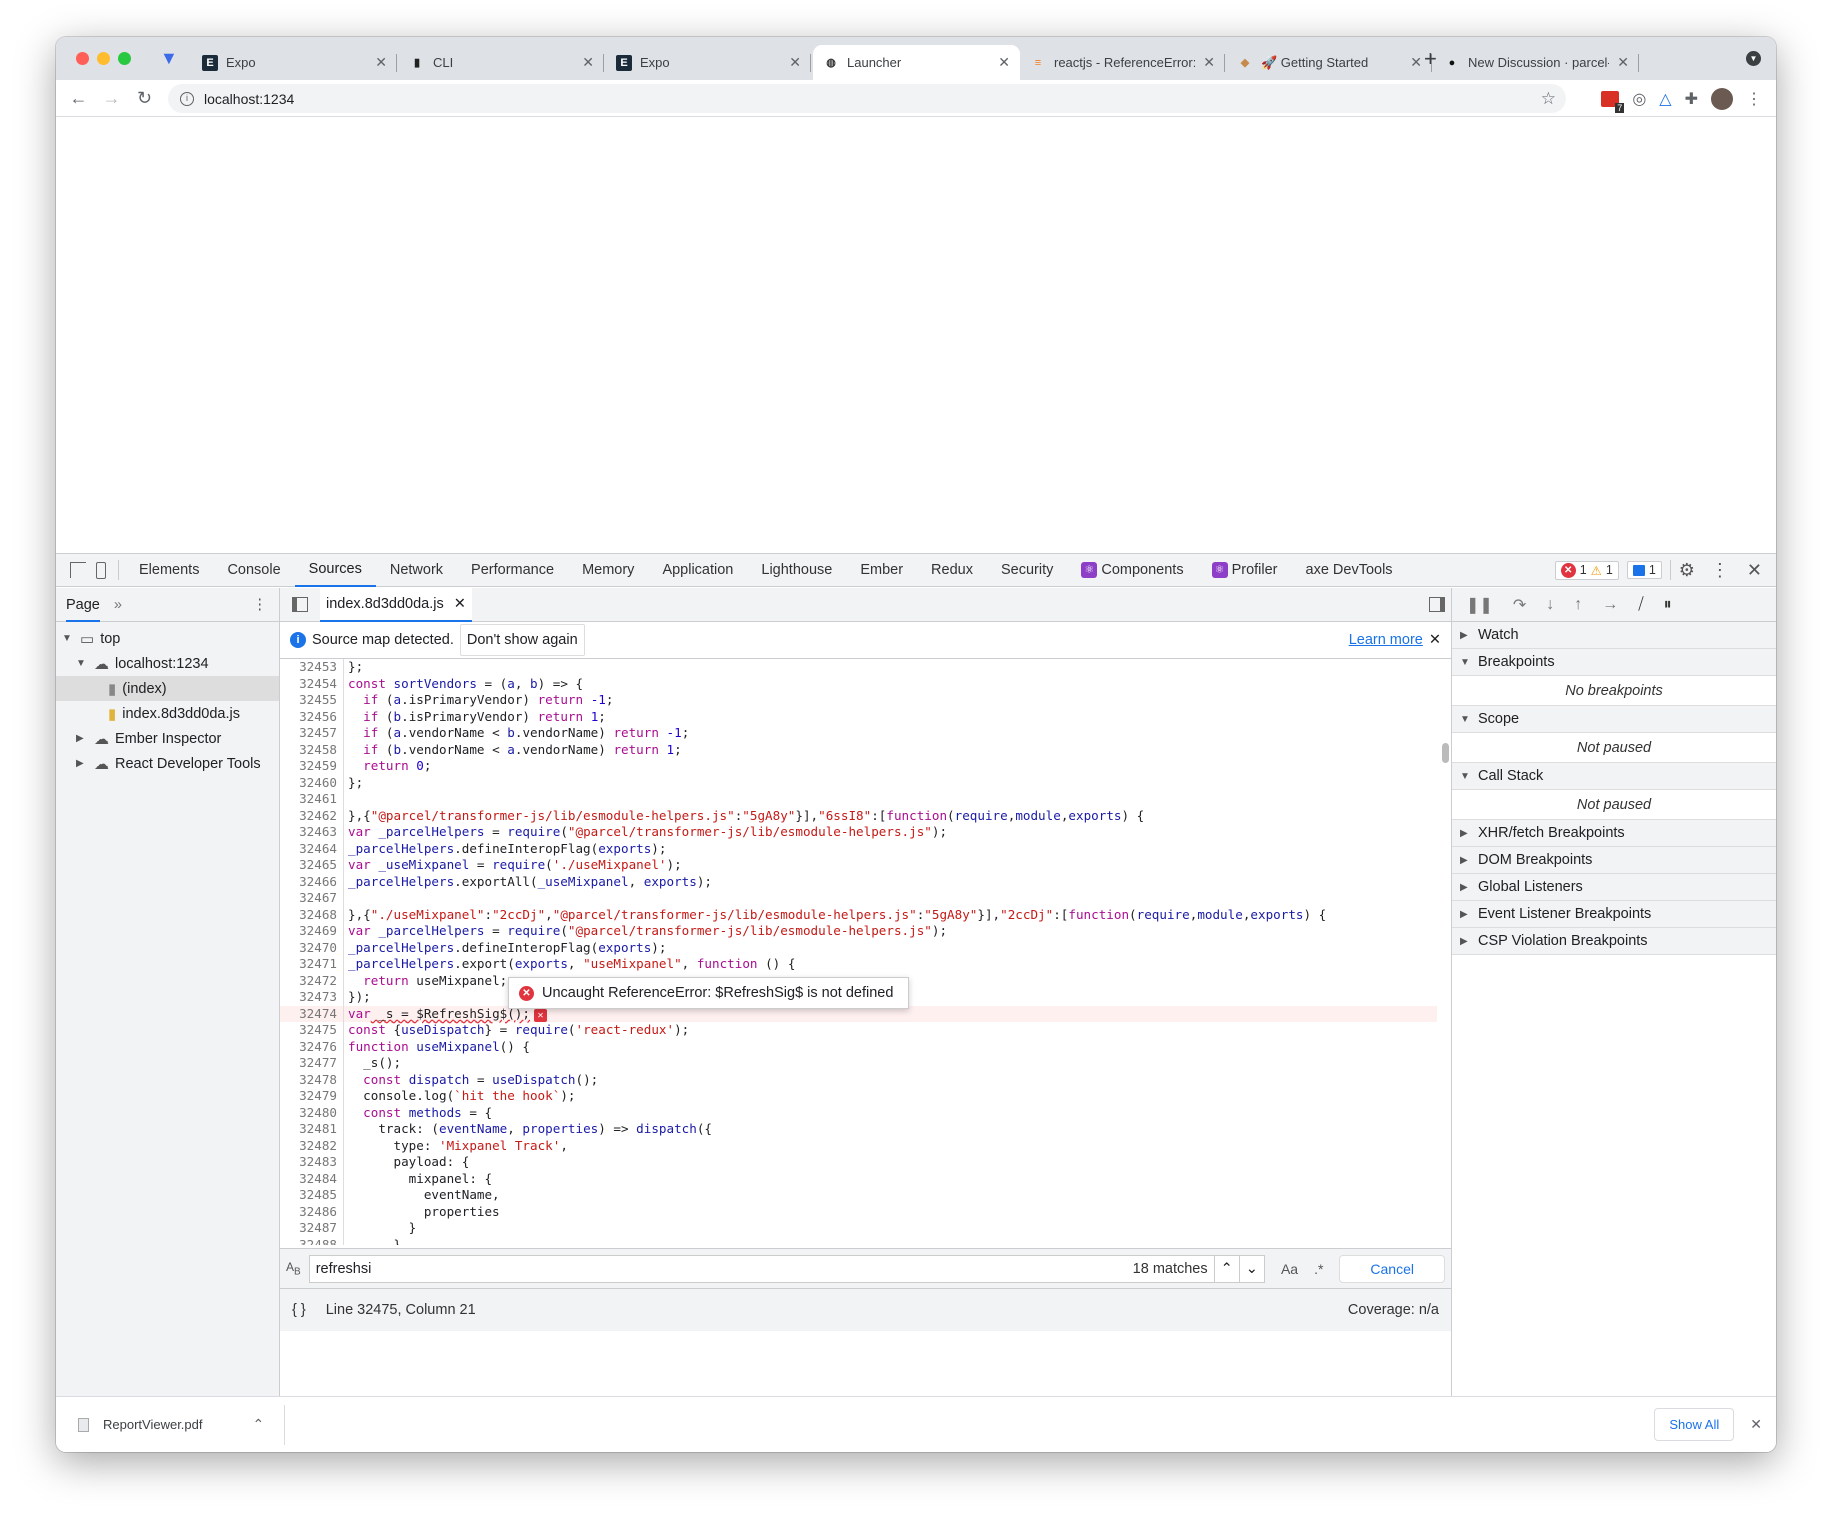 This screenshot has width=1832, height=1527. What do you see at coordinates (312, 964) in the screenshot?
I see `line-number: 32471` at bounding box center [312, 964].